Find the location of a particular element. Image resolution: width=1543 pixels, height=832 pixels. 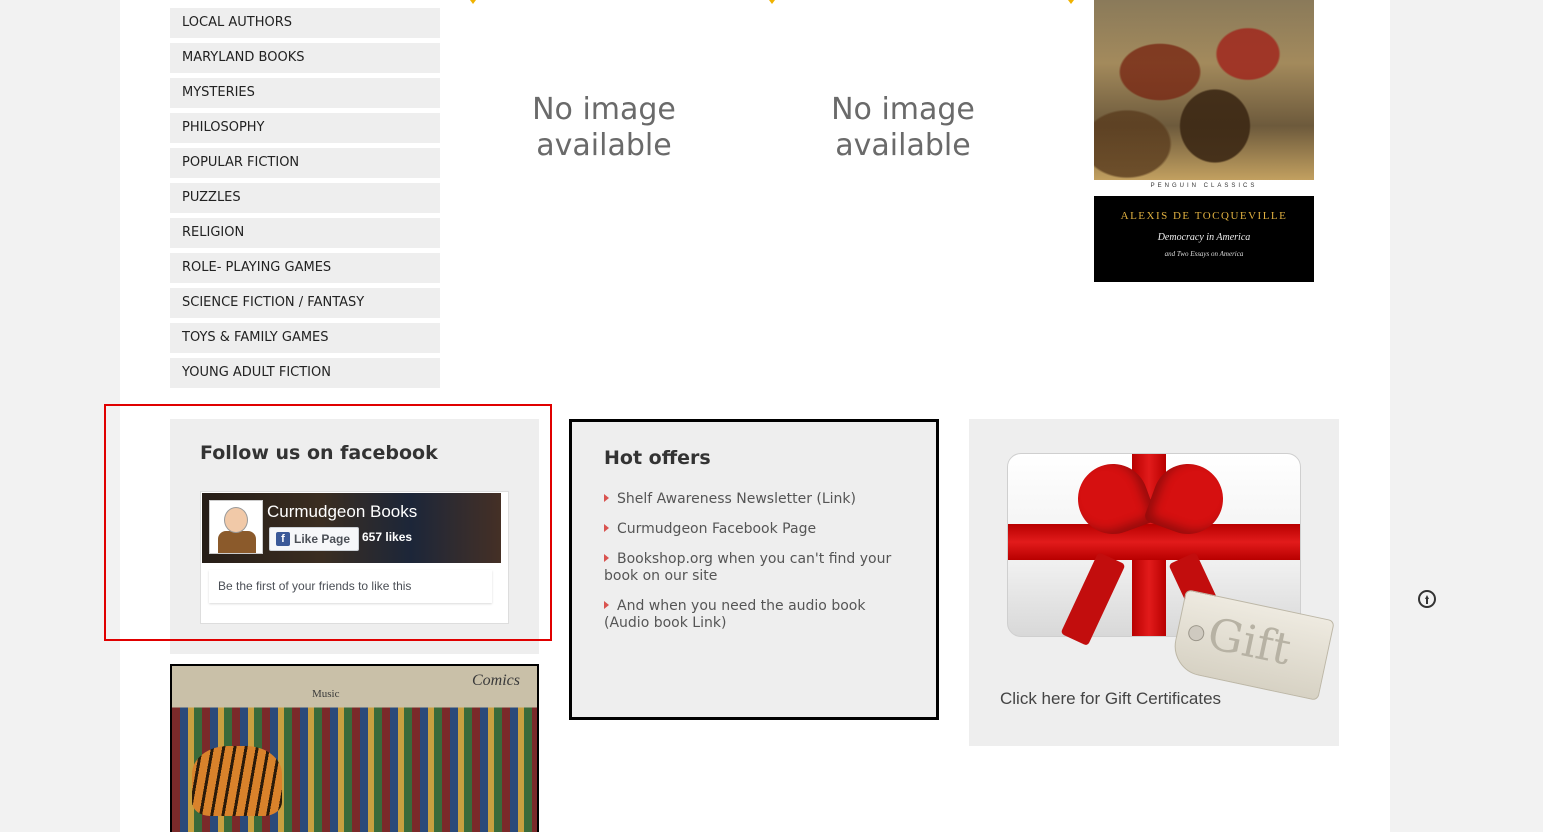

facebook-page-avatar is located at coordinates (236, 527).